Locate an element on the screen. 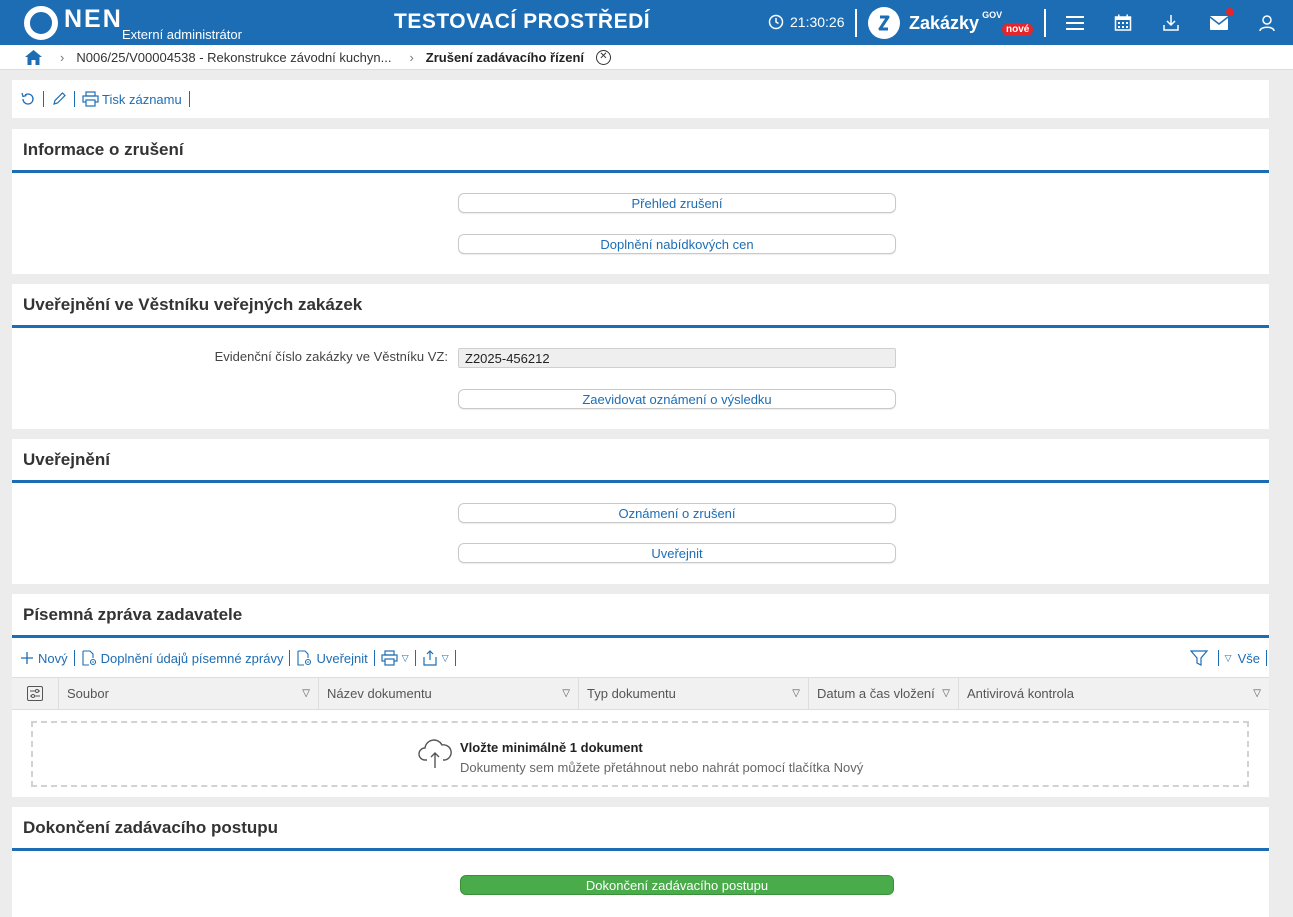 Image resolution: width=1293 pixels, height=917 pixels. doplneni-udaju-label: Doplnění údajů písemné zprávy is located at coordinates (192, 658).